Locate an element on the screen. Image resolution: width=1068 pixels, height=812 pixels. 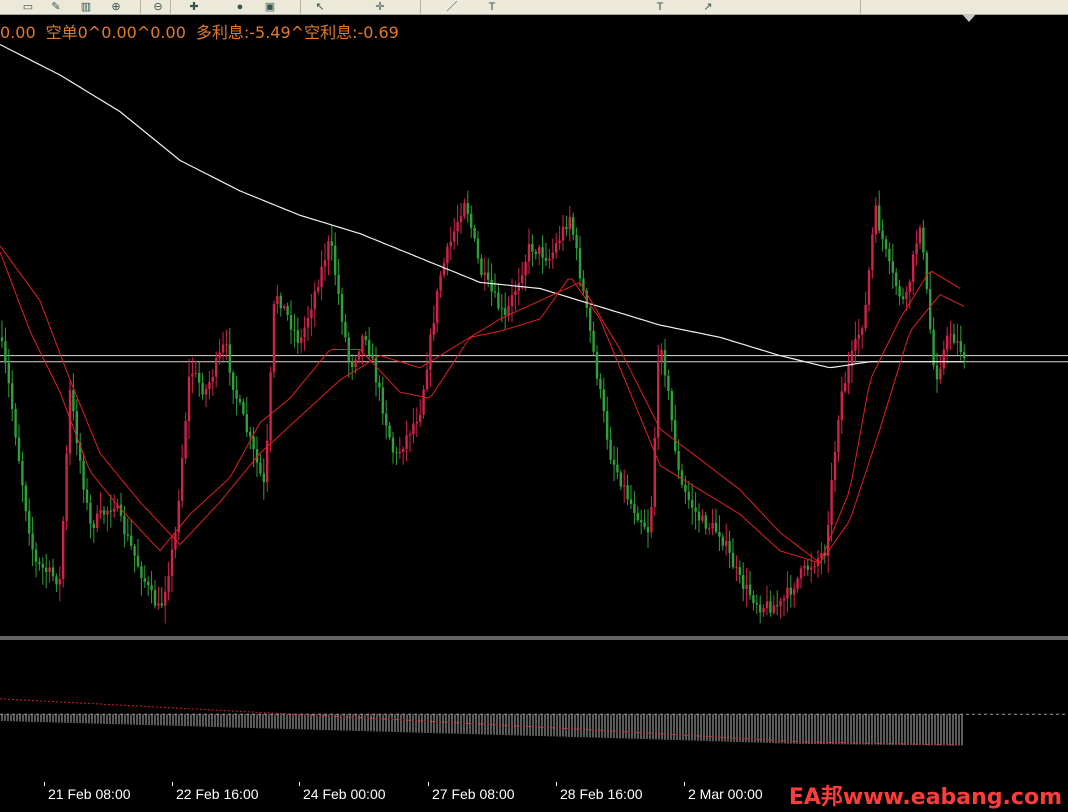
line-icon: ／ is located at coordinates (452, 7).